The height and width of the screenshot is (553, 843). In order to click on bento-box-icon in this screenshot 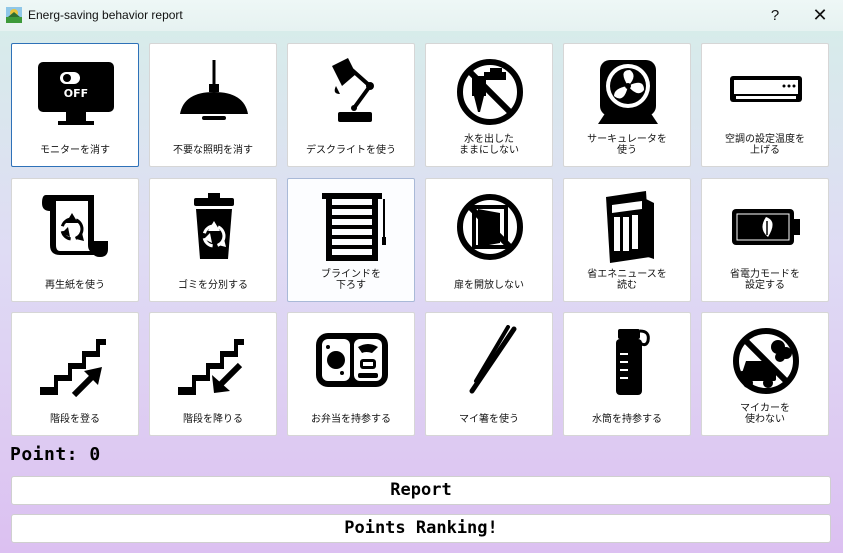, I will do `click(352, 360)`.